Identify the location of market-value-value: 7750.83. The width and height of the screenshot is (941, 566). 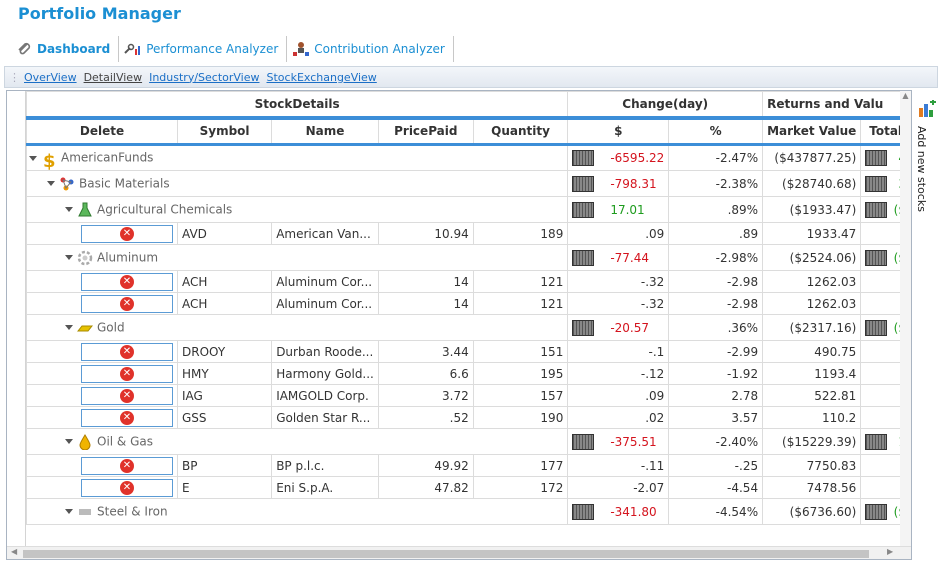
(831, 465).